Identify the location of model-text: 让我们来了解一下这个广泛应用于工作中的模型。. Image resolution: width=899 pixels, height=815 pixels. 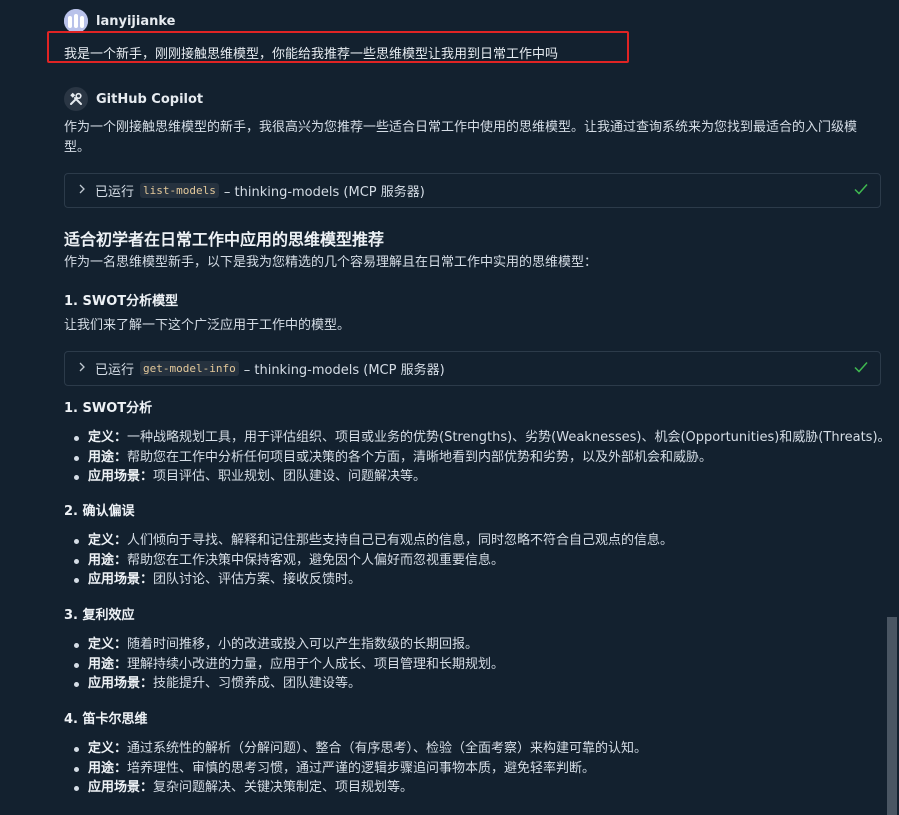
(207, 325).